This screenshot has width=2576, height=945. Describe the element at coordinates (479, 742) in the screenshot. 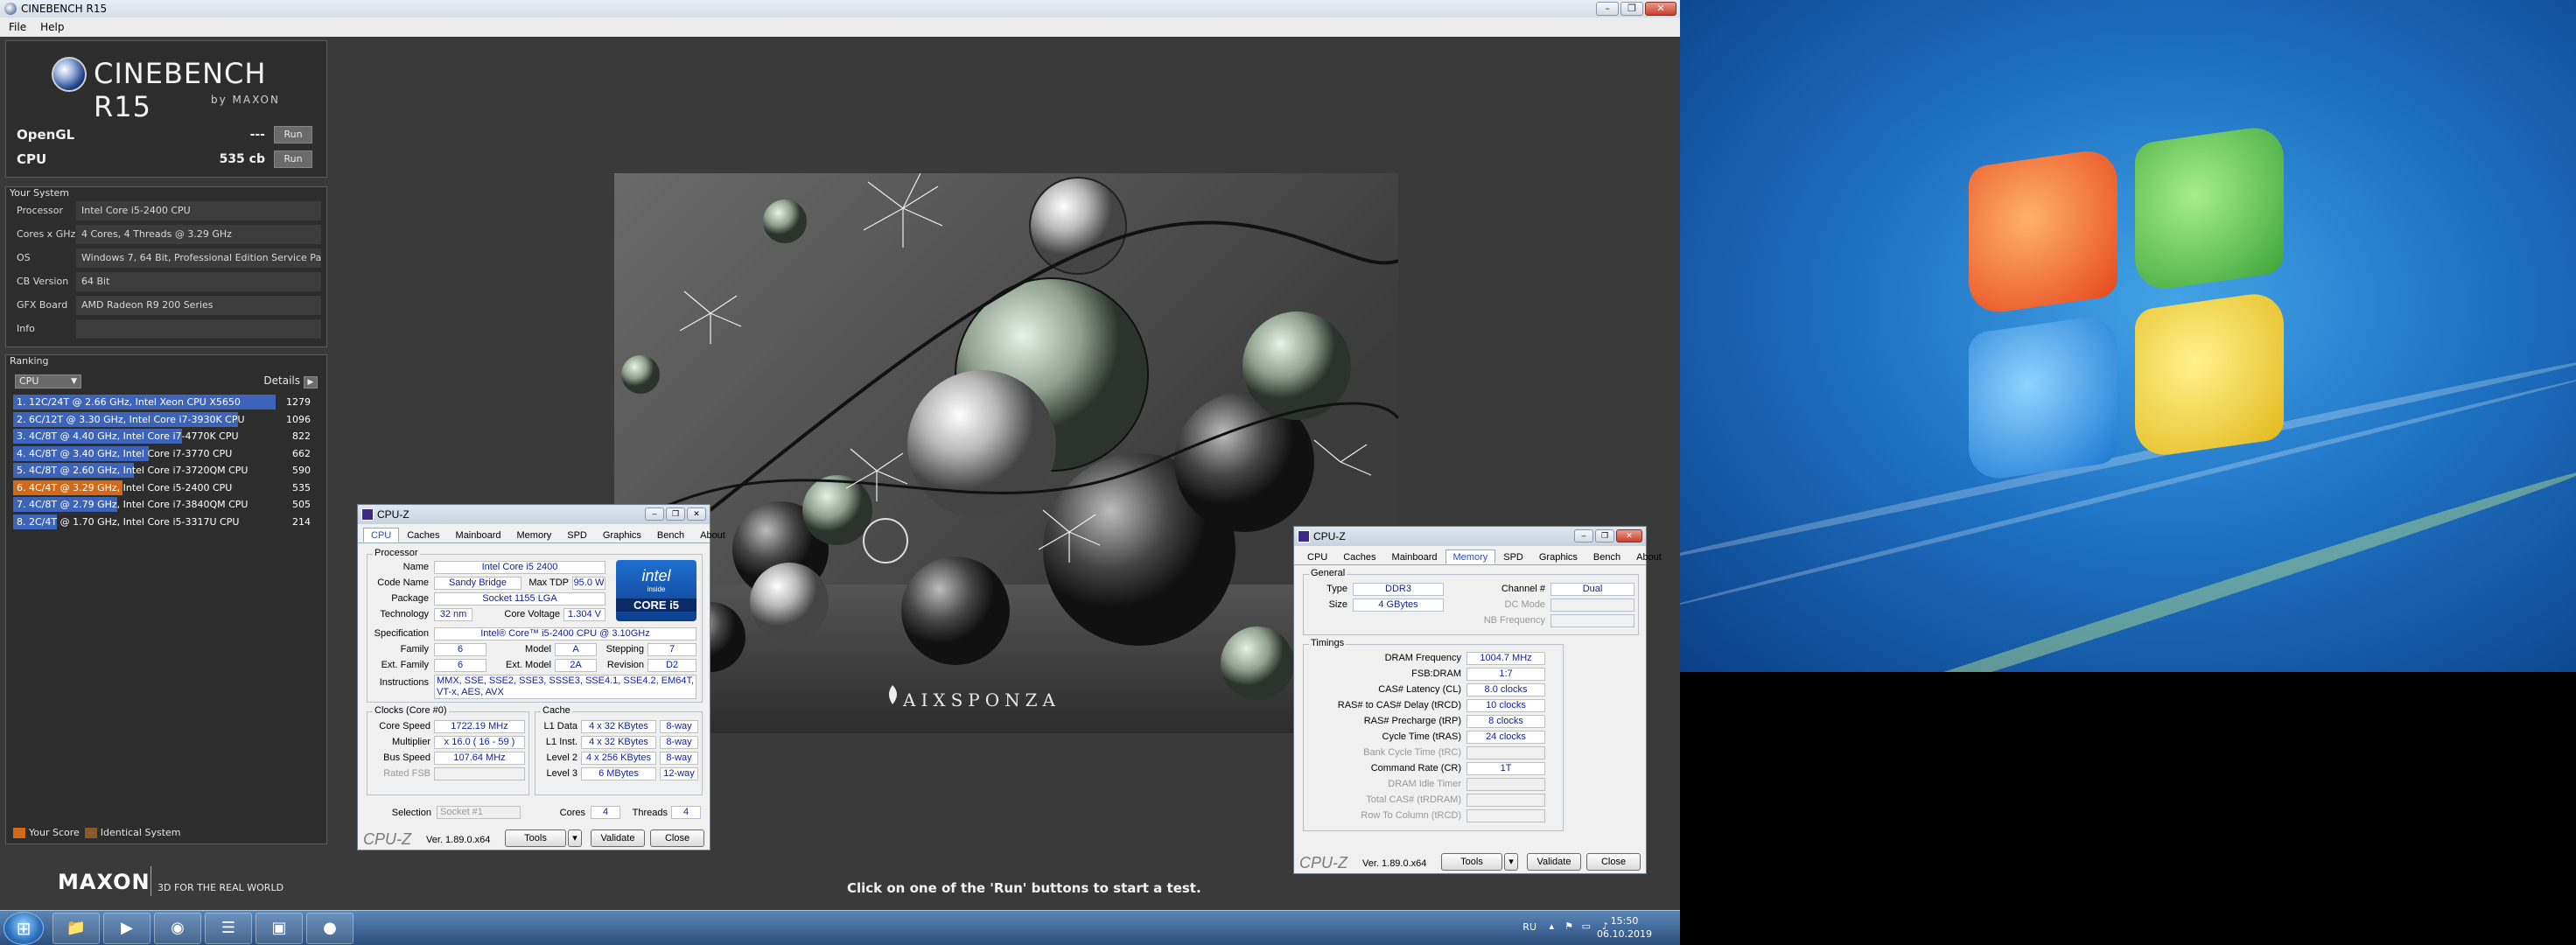

I see `multiplier-value: x 16.0 ( 16 - 59 )` at that location.